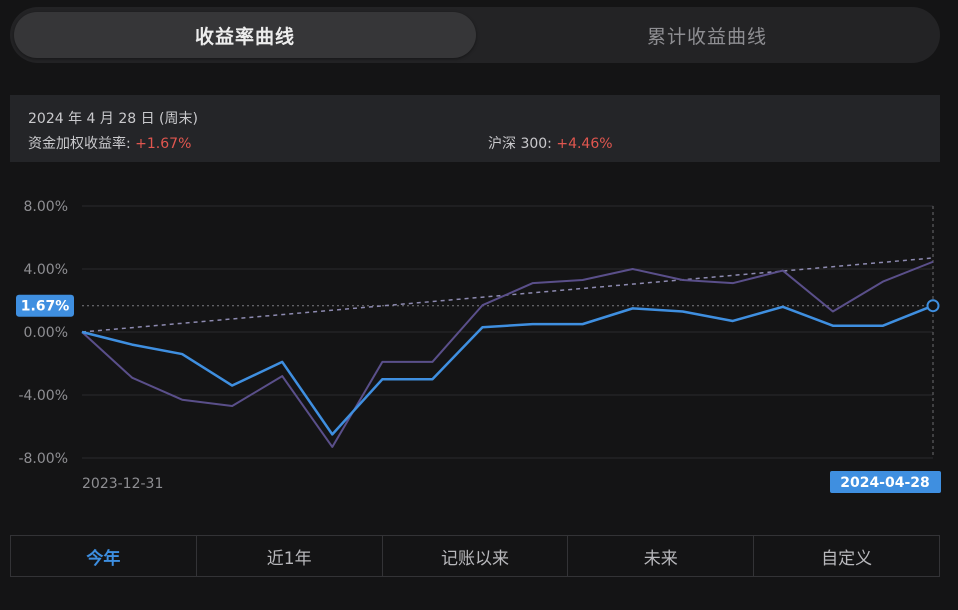 This screenshot has height=610, width=958. I want to click on y-tick-label: -4.00%, so click(43, 396).